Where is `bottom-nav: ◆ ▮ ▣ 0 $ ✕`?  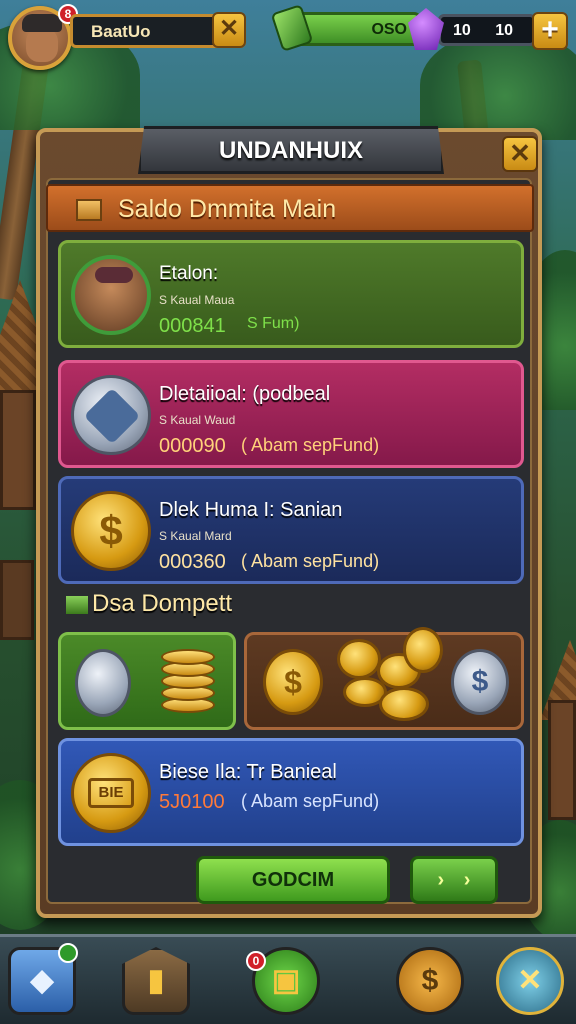
bottom-nav: ◆ ▮ ▣ 0 $ ✕ is located at coordinates (288, 979).